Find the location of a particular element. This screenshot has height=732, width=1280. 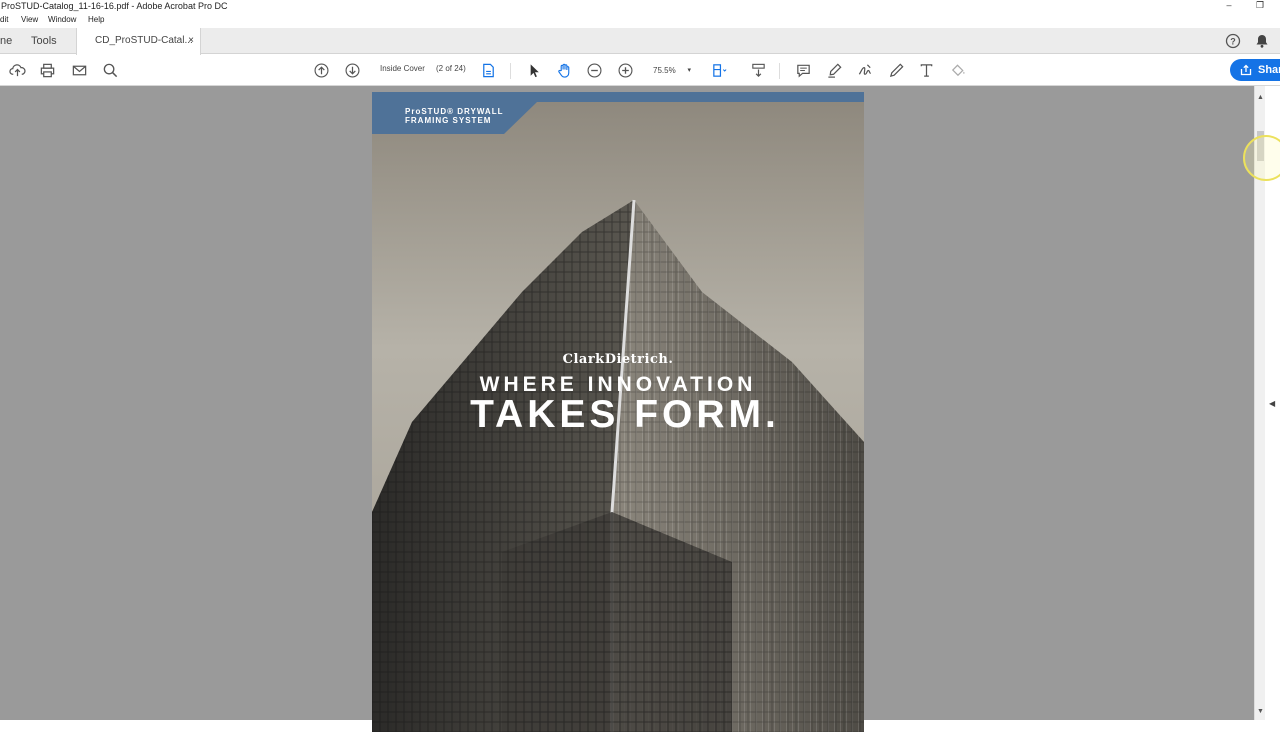

cloud-upload-icon is located at coordinates (17, 70).